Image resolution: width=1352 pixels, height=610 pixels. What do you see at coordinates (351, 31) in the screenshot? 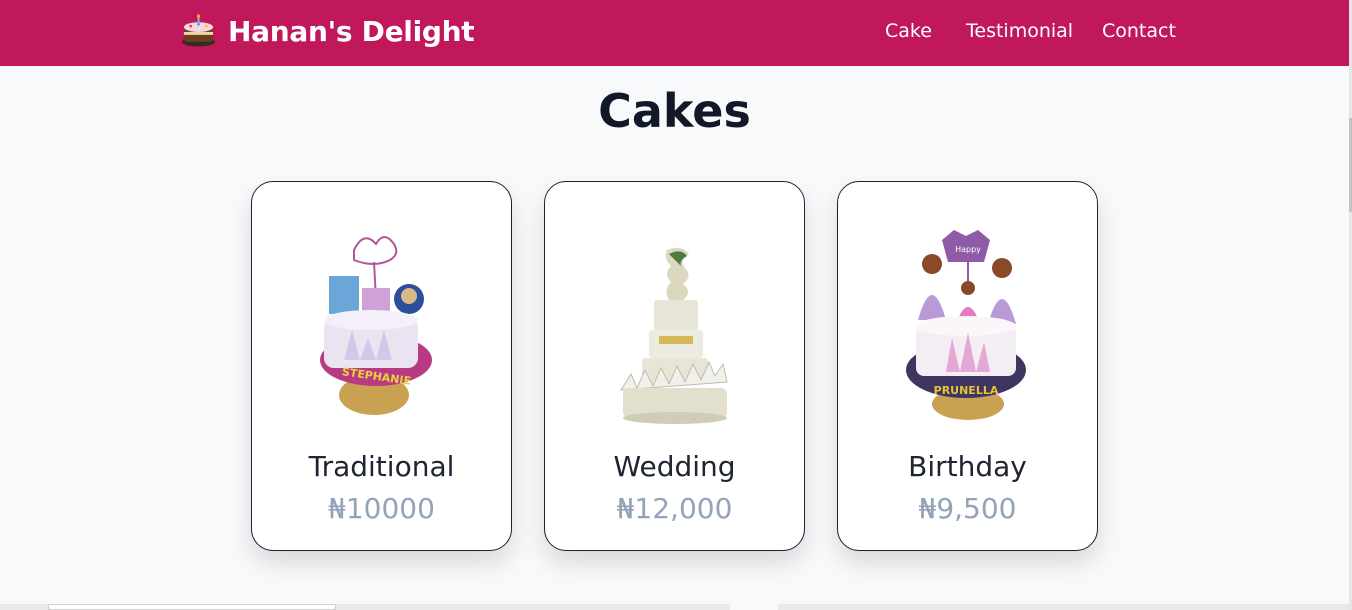
I see `brand-name: Hanan's Delight` at bounding box center [351, 31].